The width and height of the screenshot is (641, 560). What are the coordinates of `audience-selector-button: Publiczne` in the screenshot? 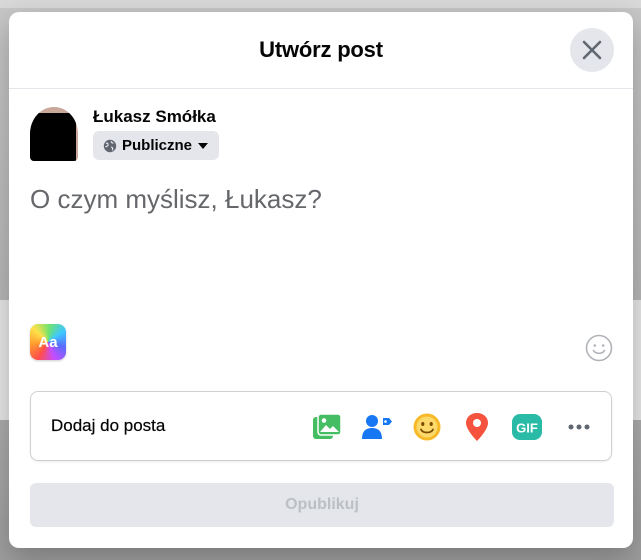 It's located at (156, 145).